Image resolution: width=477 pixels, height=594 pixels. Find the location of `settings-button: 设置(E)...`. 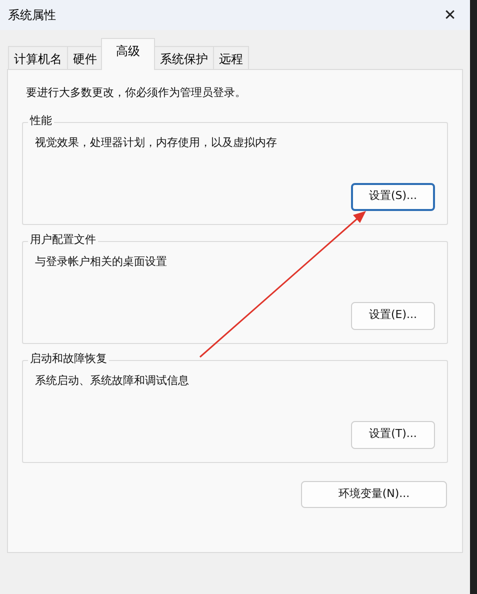

settings-button: 设置(E)... is located at coordinates (393, 316).